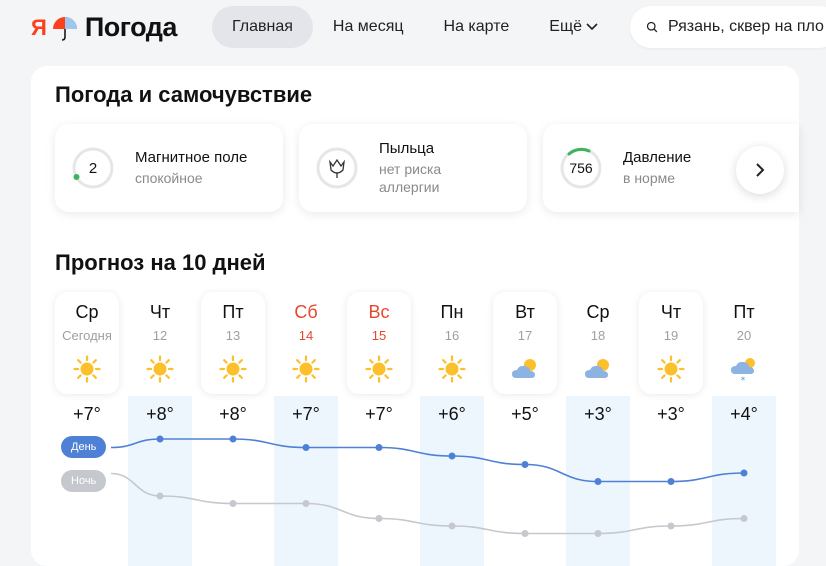  What do you see at coordinates (169, 168) in the screenshot?
I see `magnetic-field-card: 2 Магнитное поле спокойное` at bounding box center [169, 168].